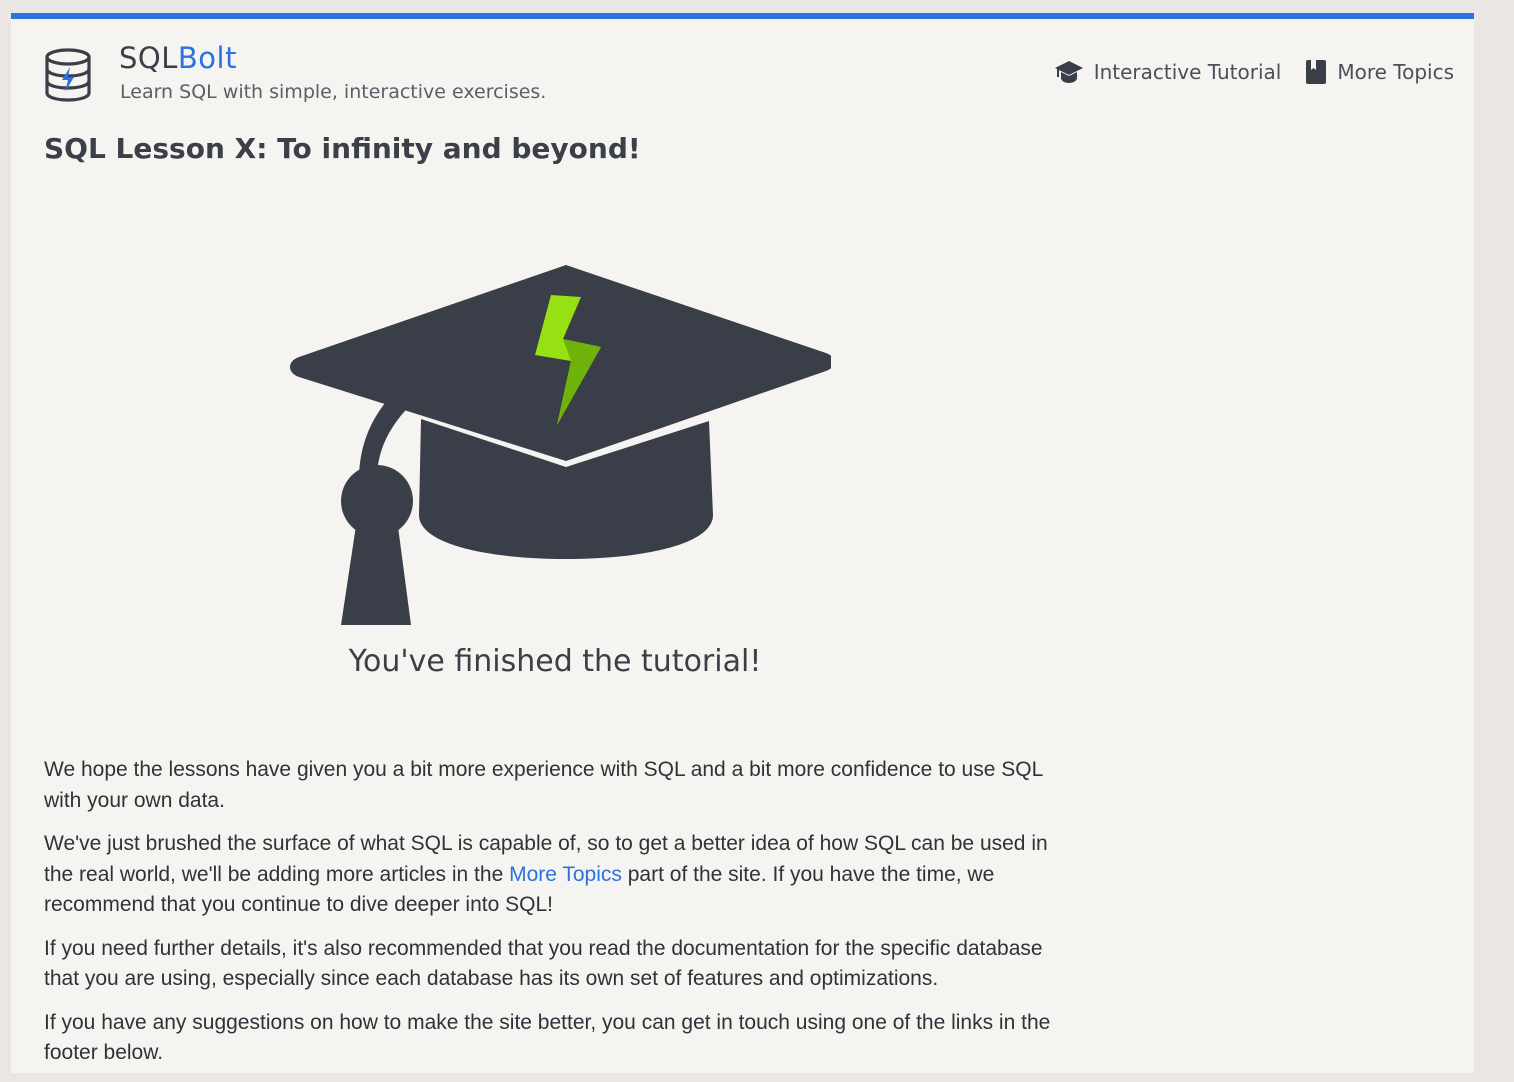  Describe the element at coordinates (148, 58) in the screenshot. I see `brand-prefix: SQL` at that location.